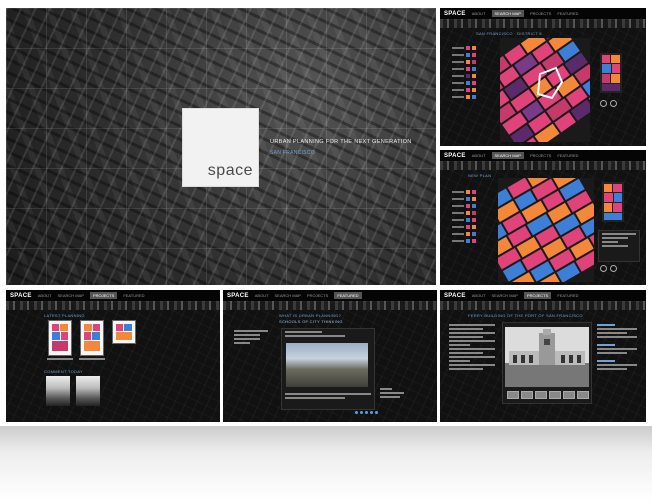  I want to click on space-logo-text: space, so click(230, 170).